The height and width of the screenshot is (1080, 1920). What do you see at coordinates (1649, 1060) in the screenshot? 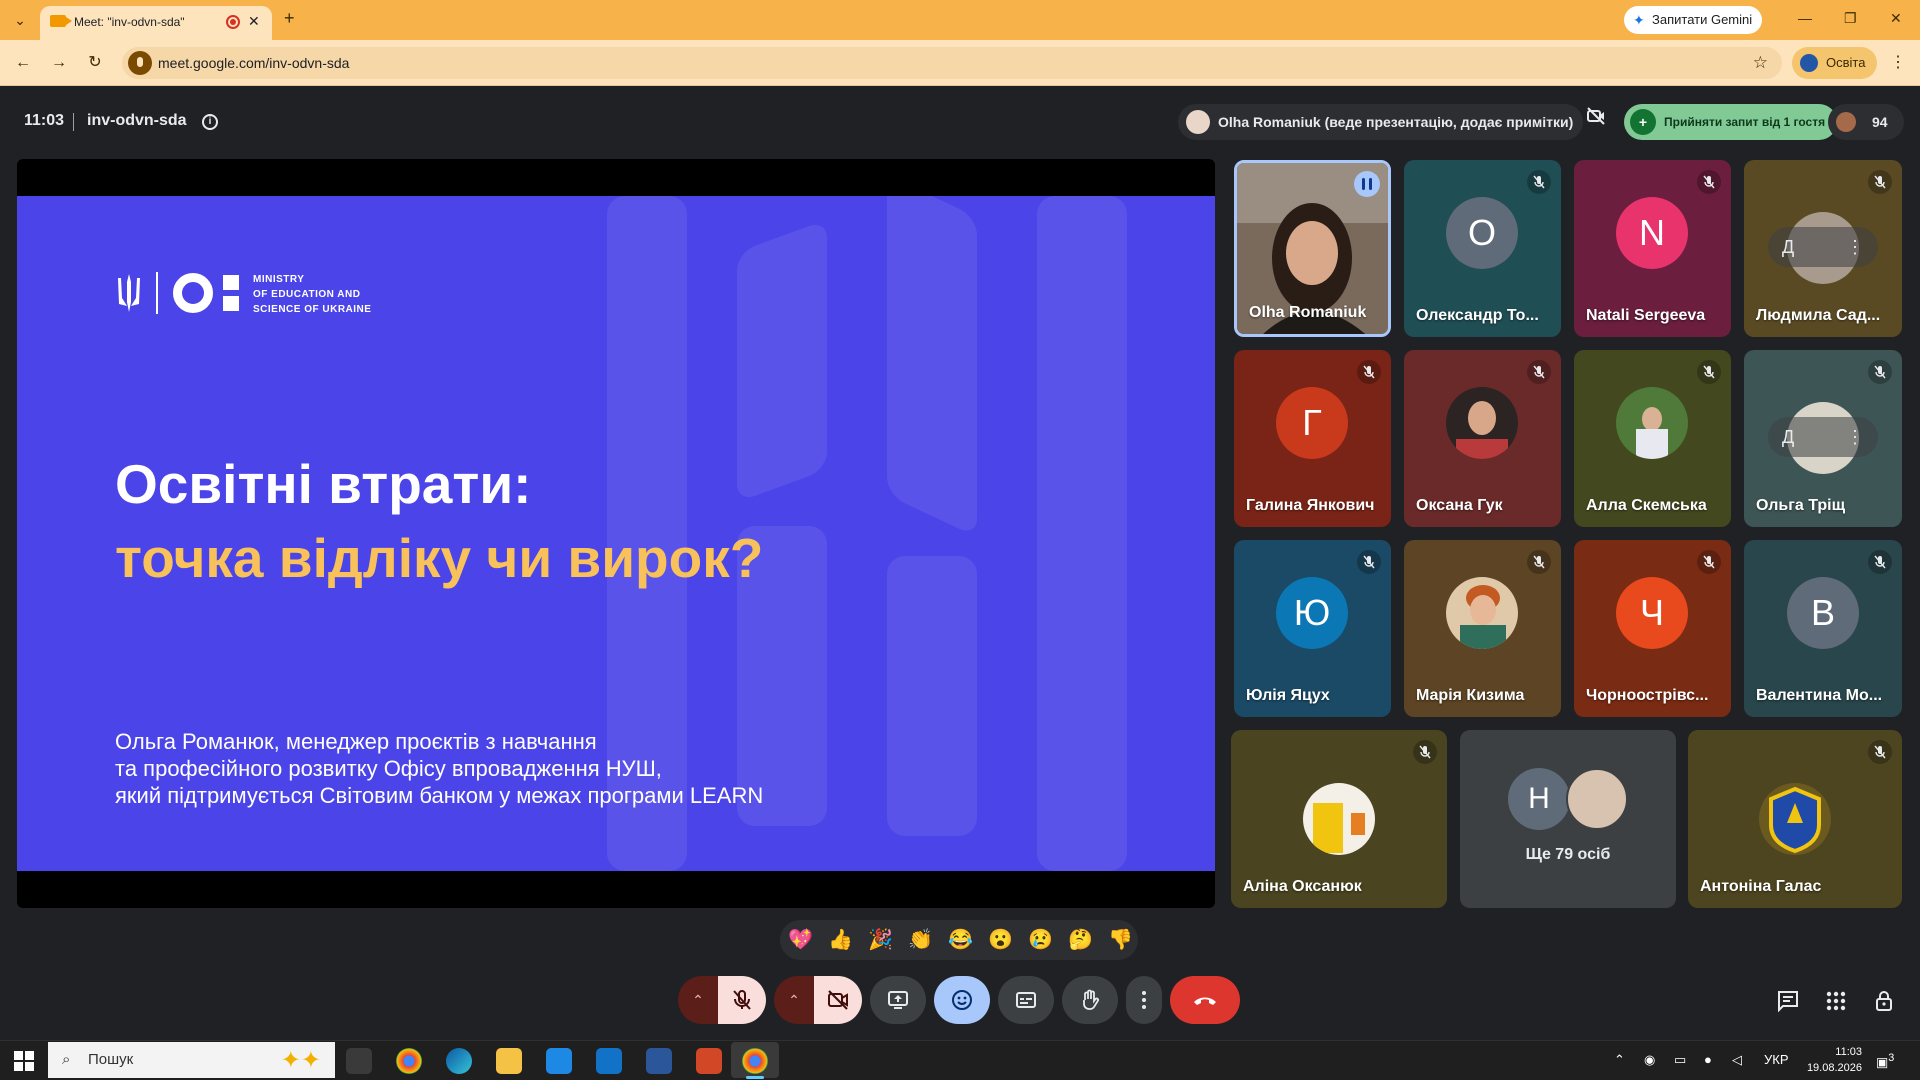
I see `tray-app-icon: ◉` at bounding box center [1649, 1060].